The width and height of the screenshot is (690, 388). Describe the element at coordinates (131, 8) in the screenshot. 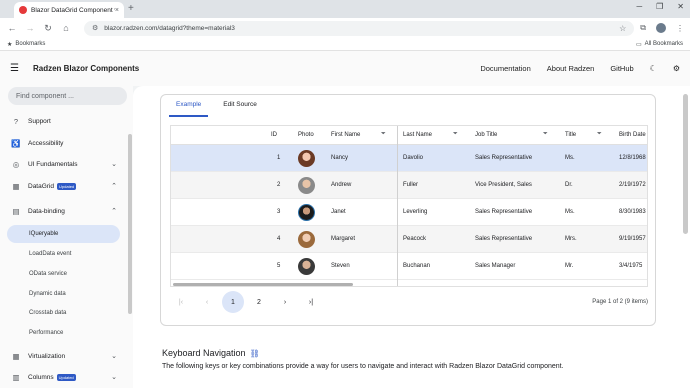

I see `new-tab-button: +` at that location.